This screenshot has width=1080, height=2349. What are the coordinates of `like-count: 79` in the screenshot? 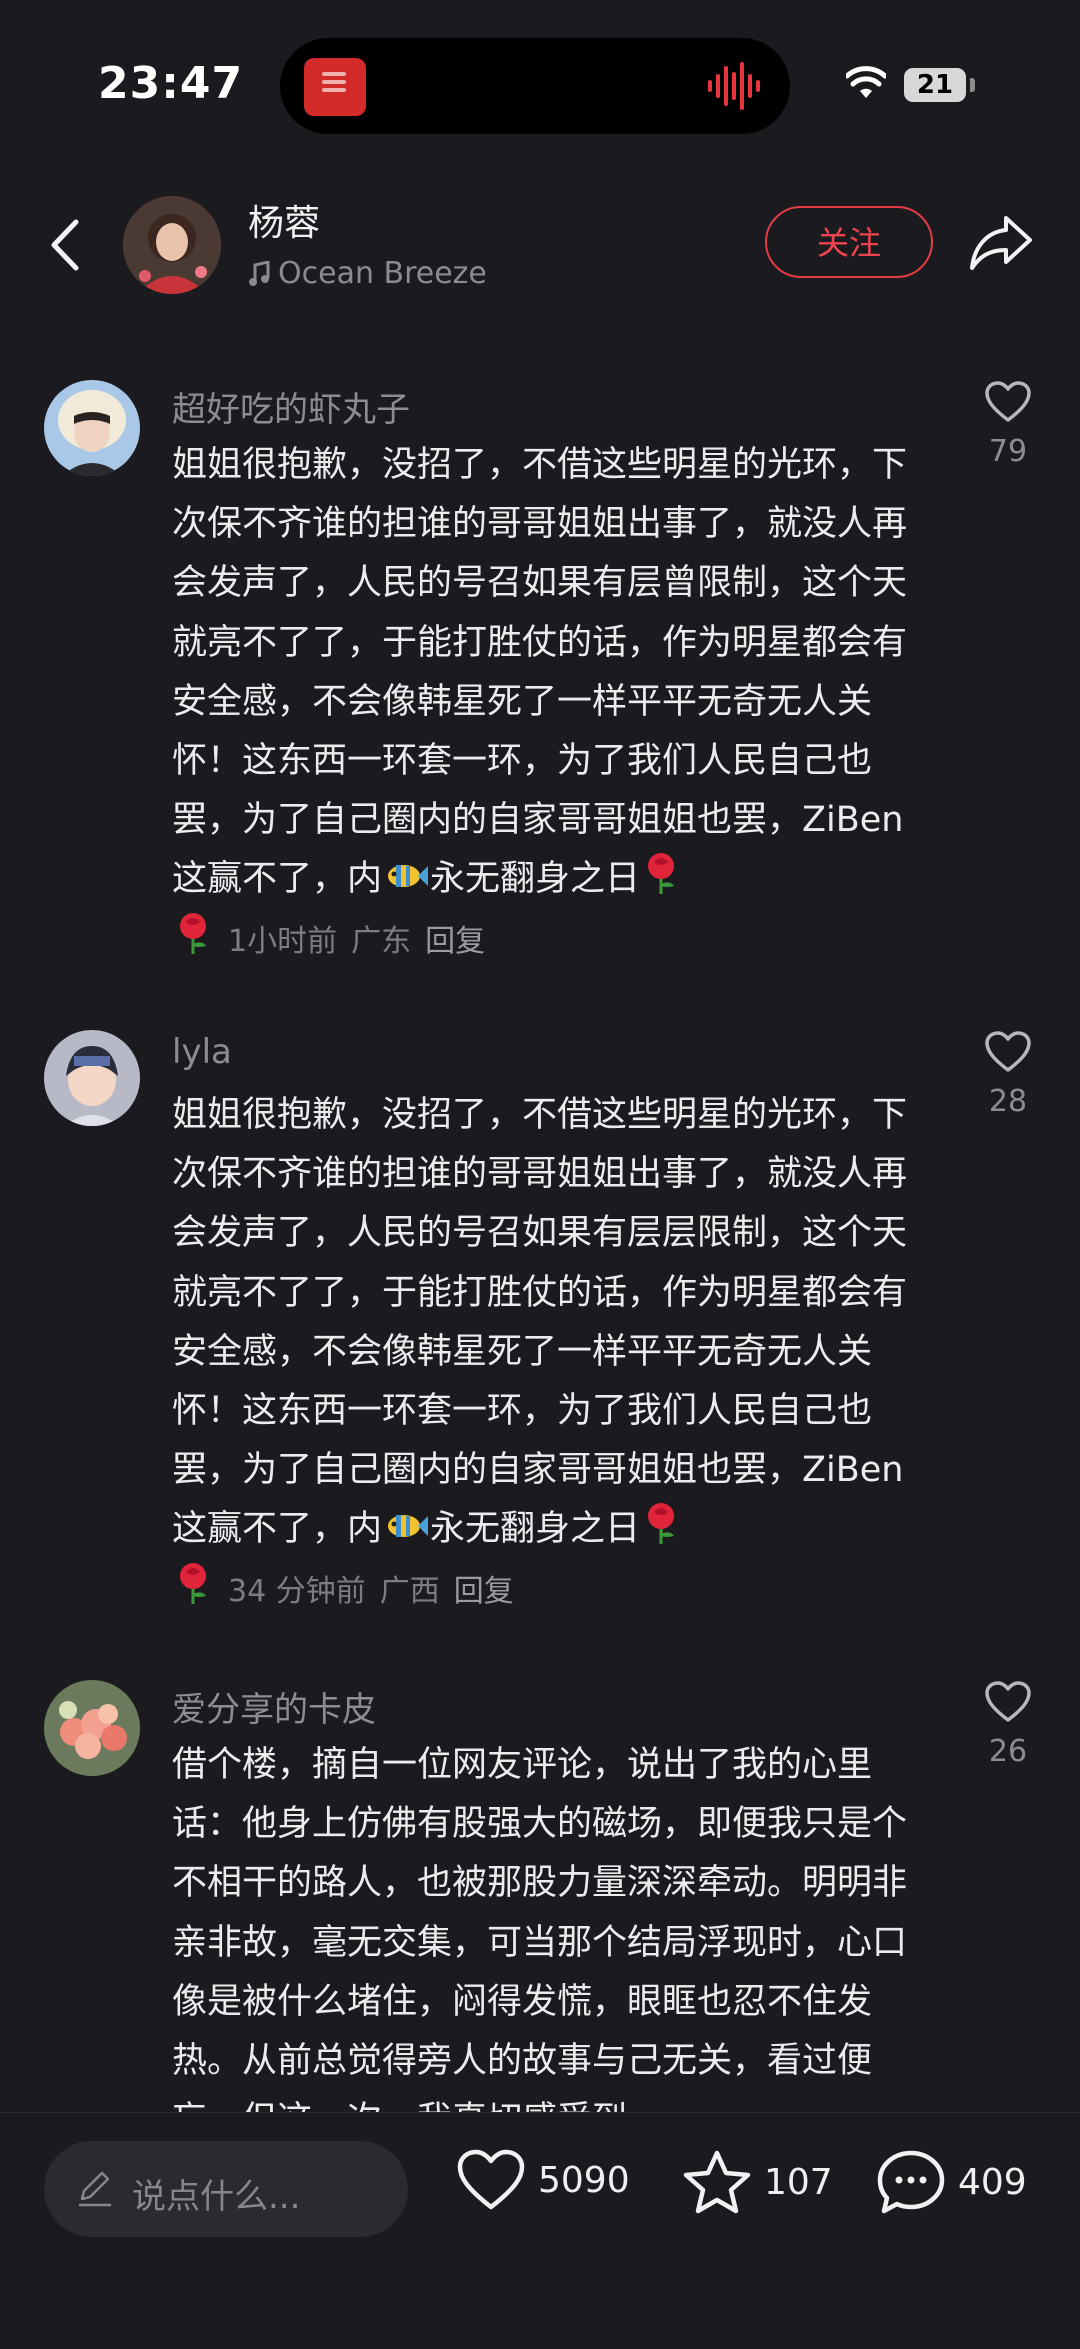 It's located at (1008, 451).